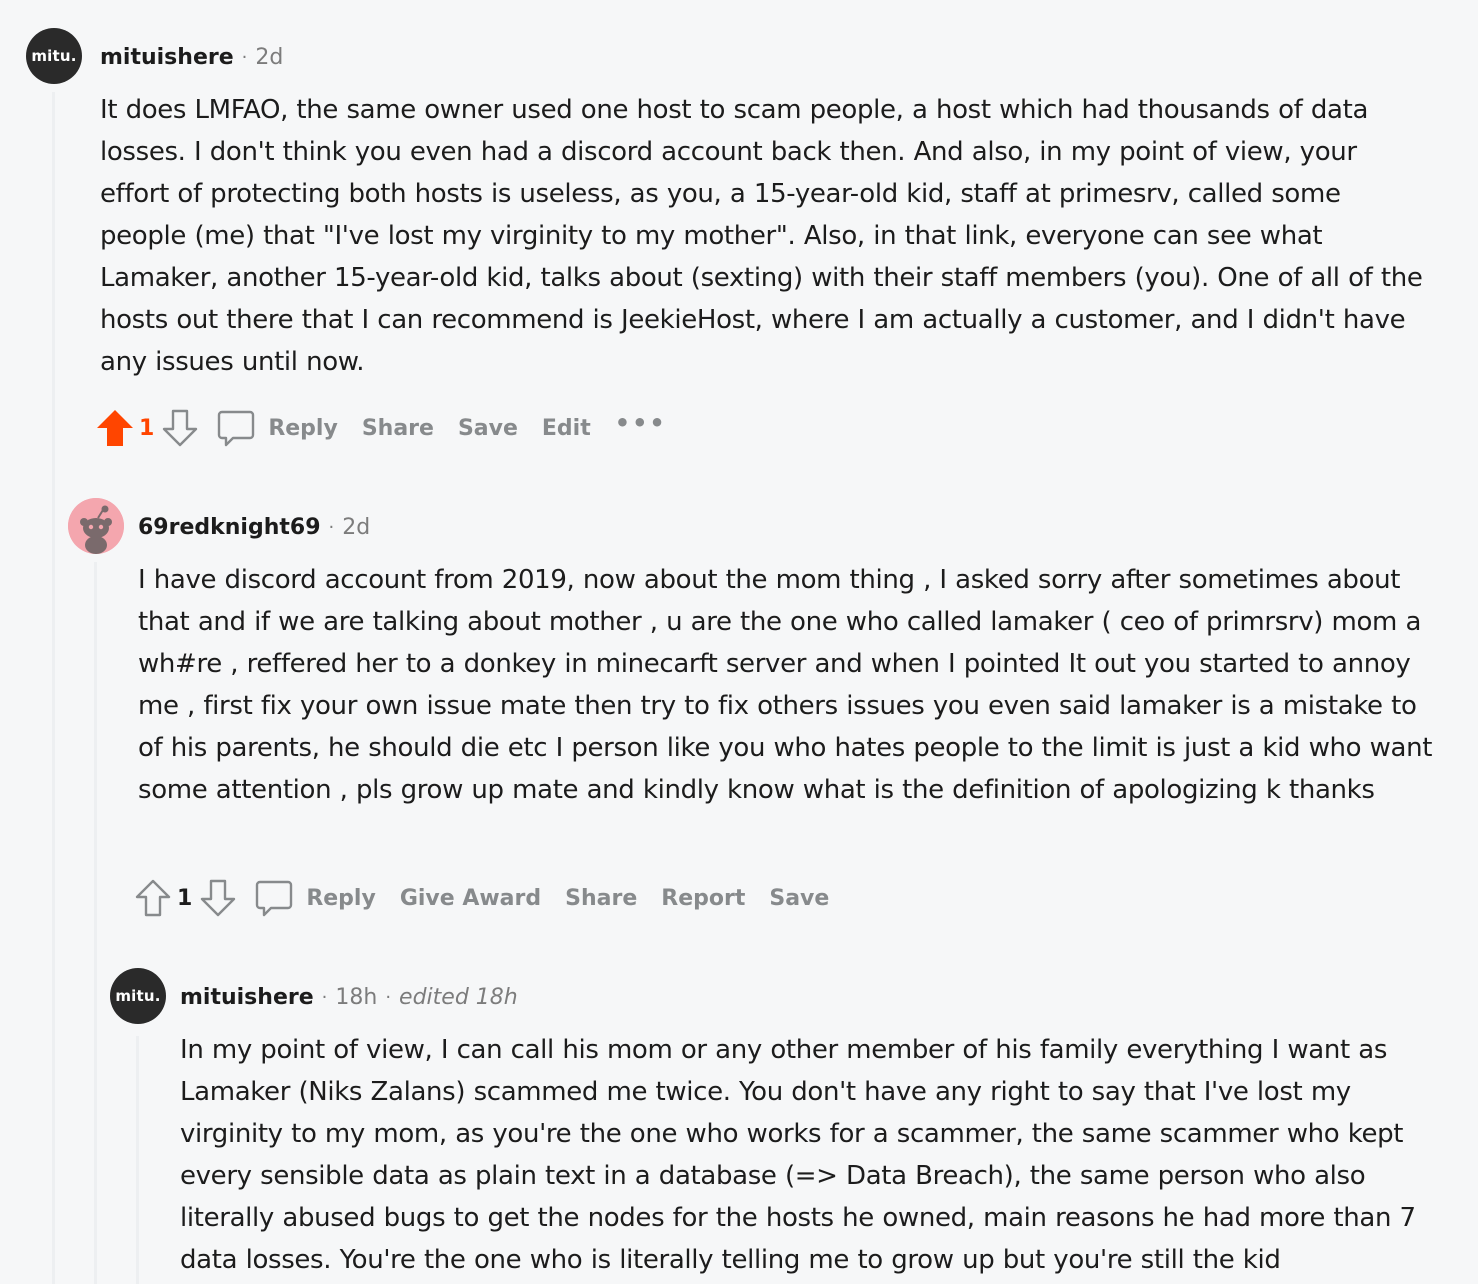 This screenshot has width=1478, height=1284. I want to click on comment-meta: mituishere · 18h · edited 18h, so click(349, 997).